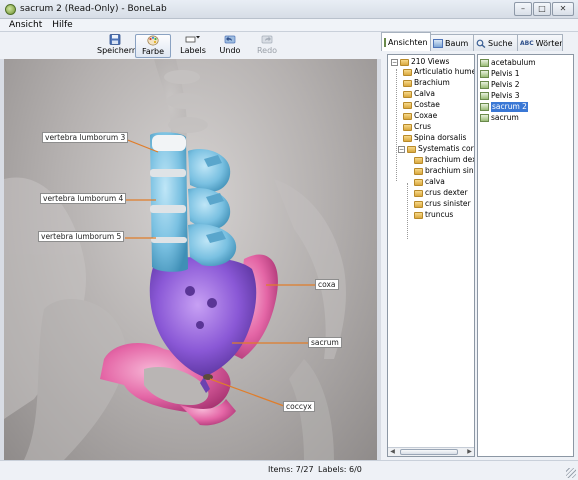 The image size is (578, 480). What do you see at coordinates (446, 192) in the screenshot?
I see `tree-subitem-label: crus dexter` at bounding box center [446, 192].